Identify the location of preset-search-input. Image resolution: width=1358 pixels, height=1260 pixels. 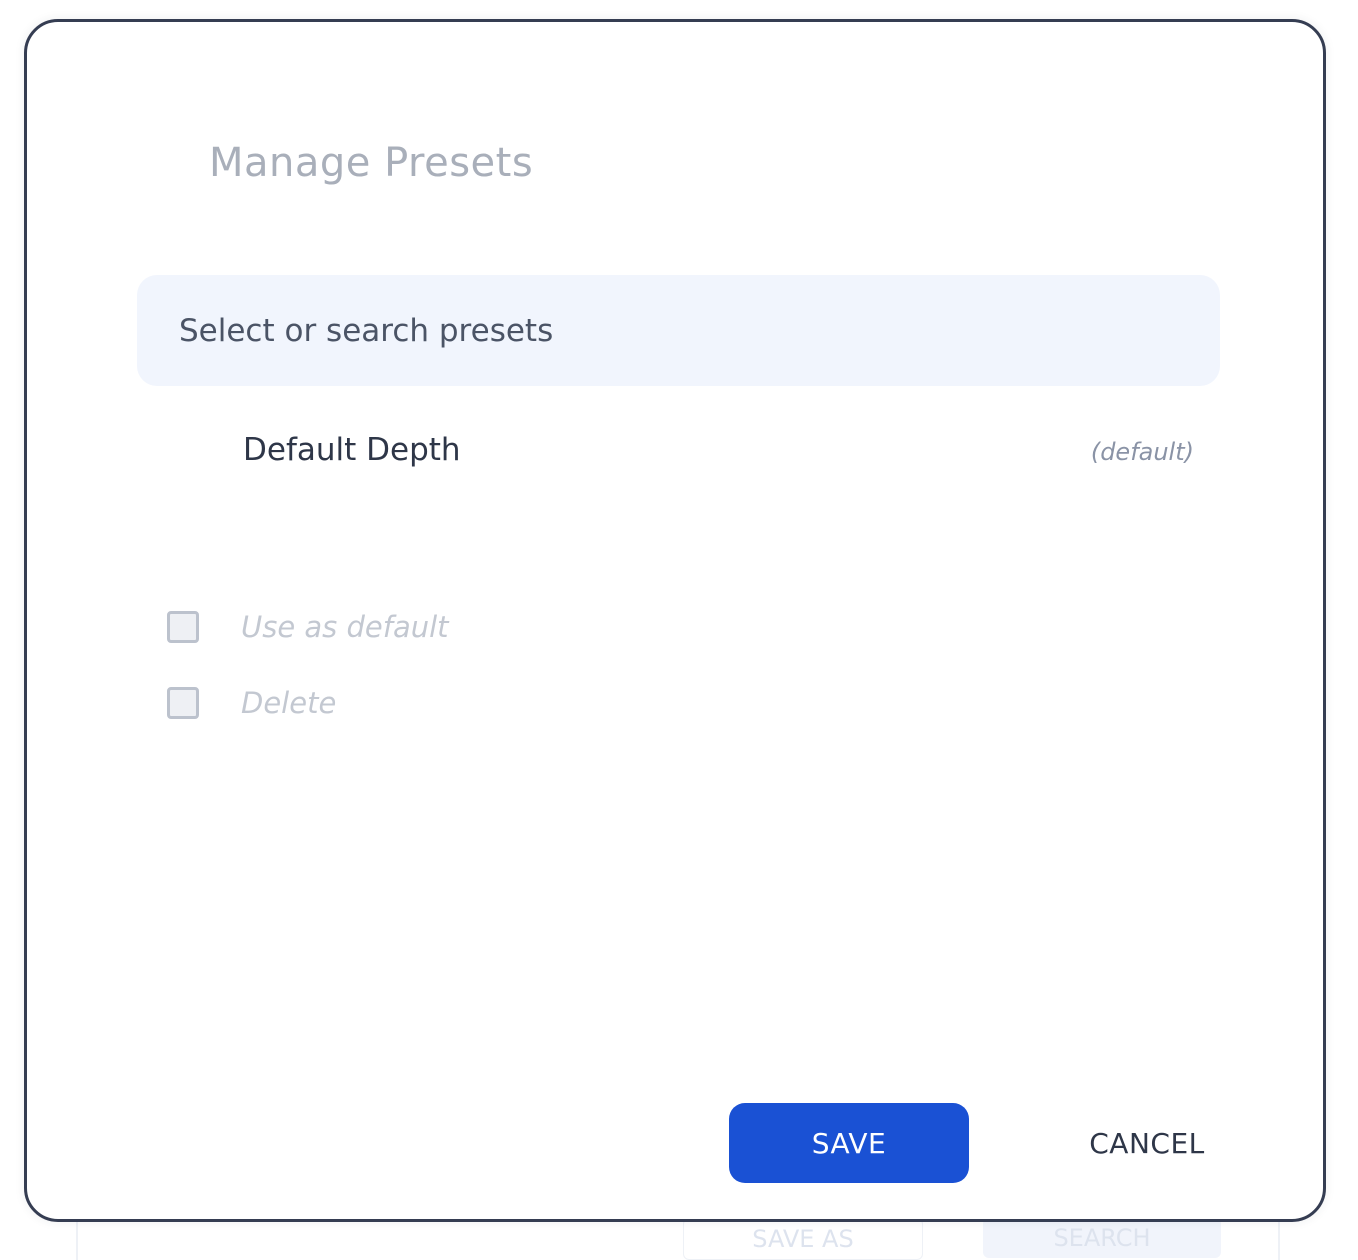
(629, 330).